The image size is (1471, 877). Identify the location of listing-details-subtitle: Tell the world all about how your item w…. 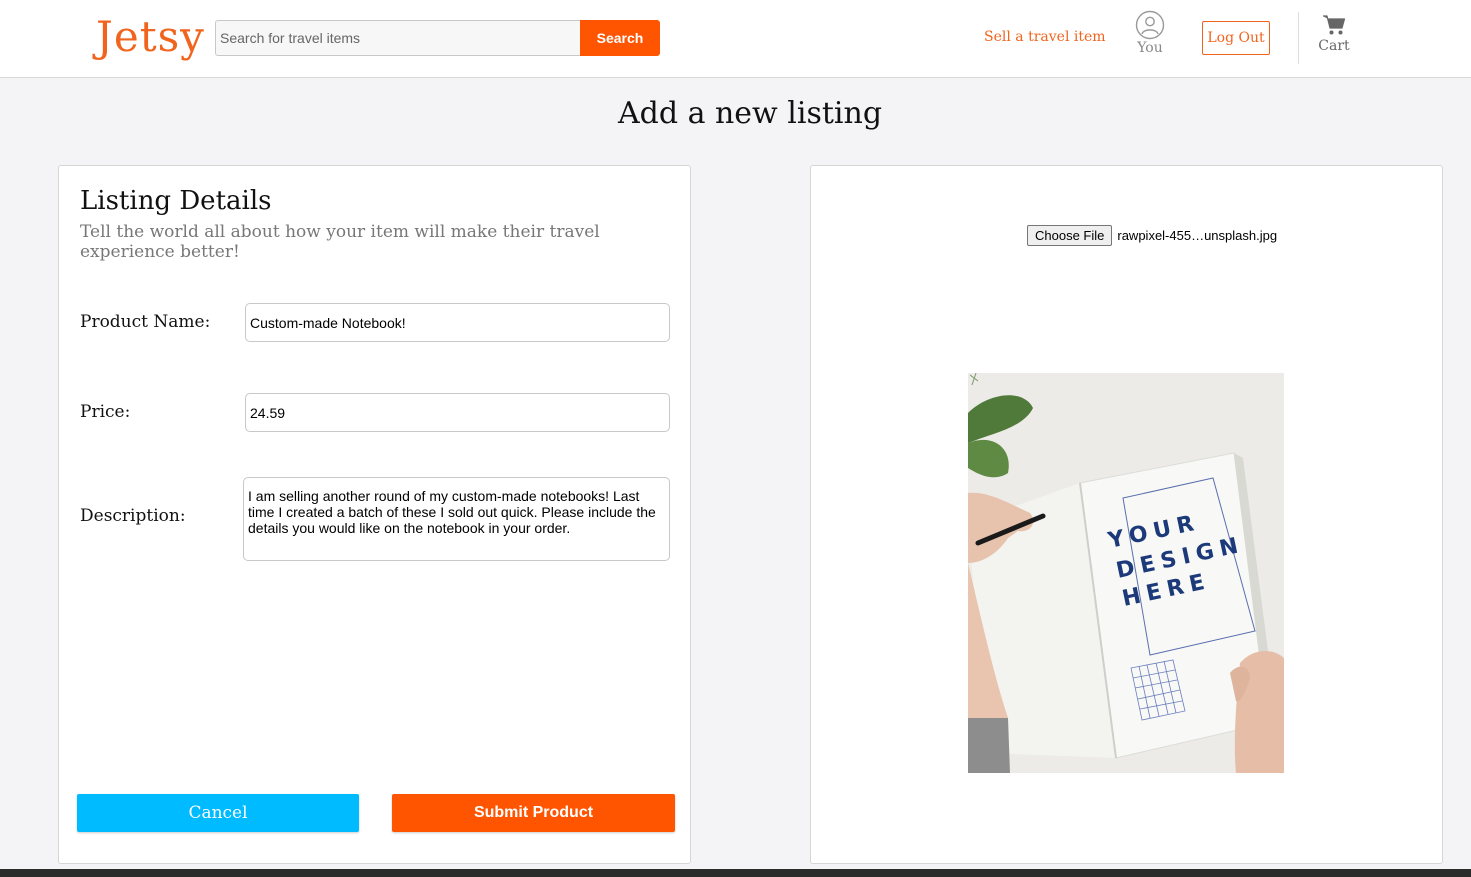
(340, 242).